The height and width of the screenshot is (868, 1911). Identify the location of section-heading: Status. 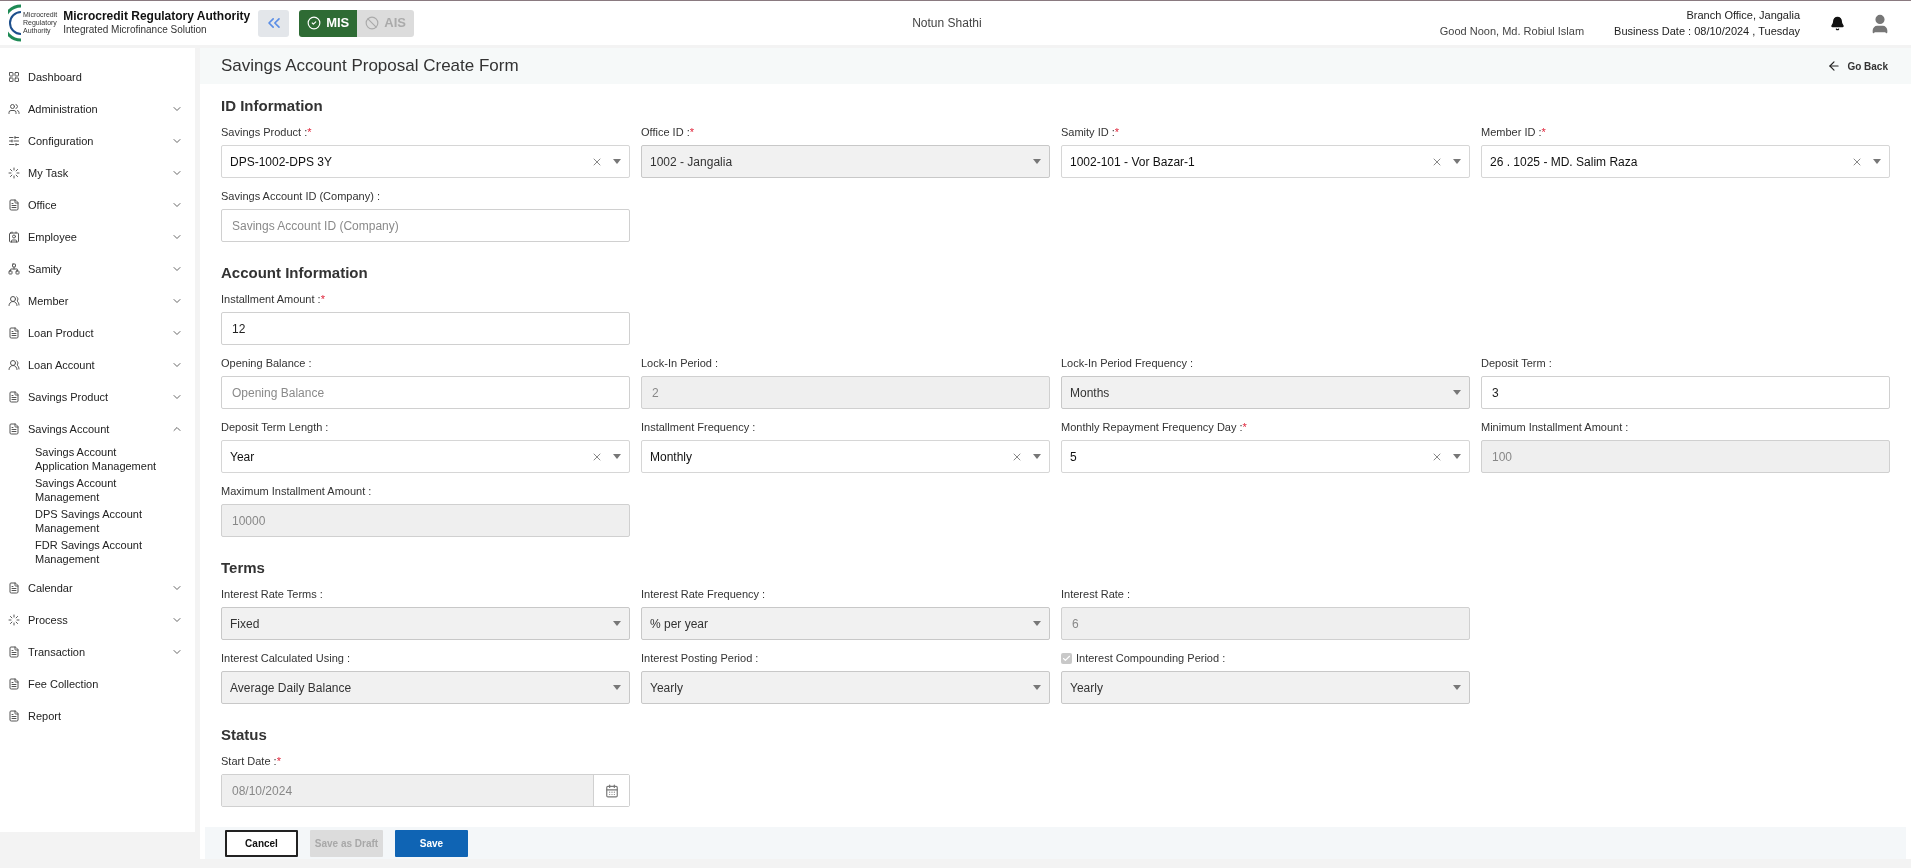
(244, 735).